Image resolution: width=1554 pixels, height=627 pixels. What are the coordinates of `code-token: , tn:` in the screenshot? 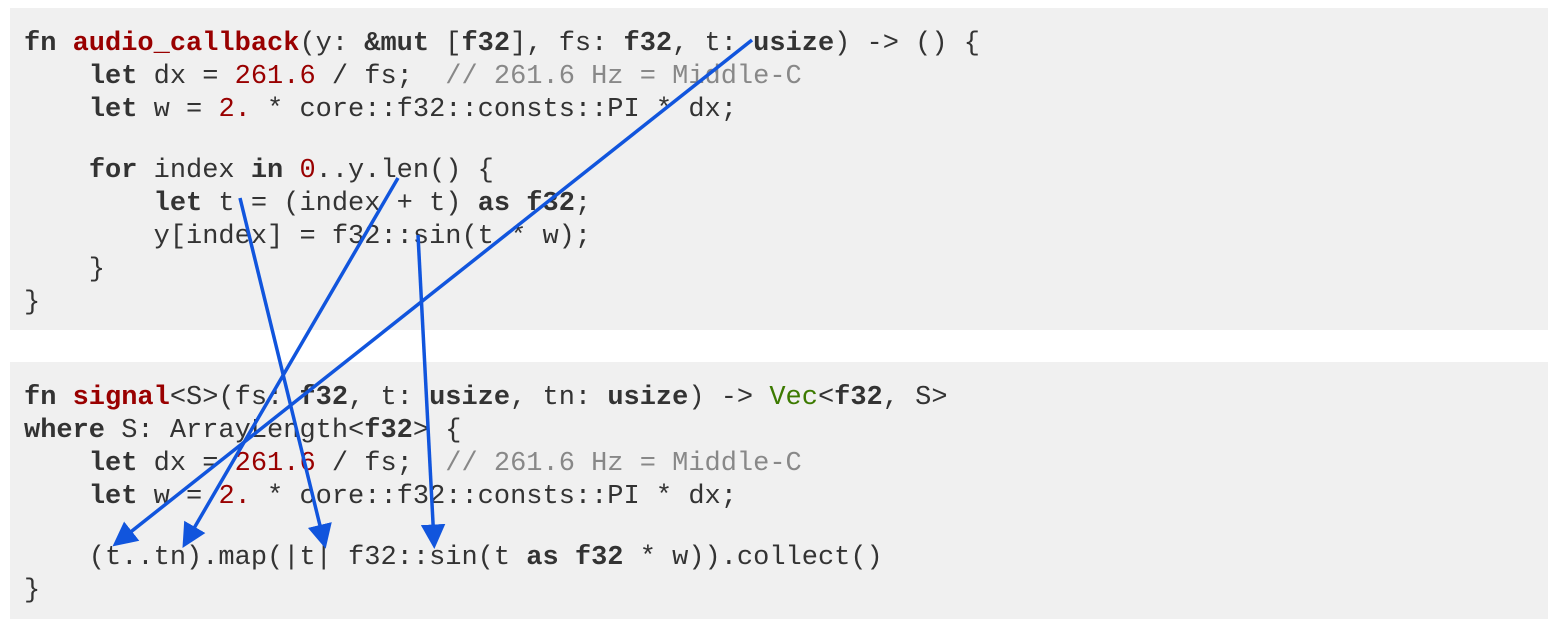 It's located at (559, 398).